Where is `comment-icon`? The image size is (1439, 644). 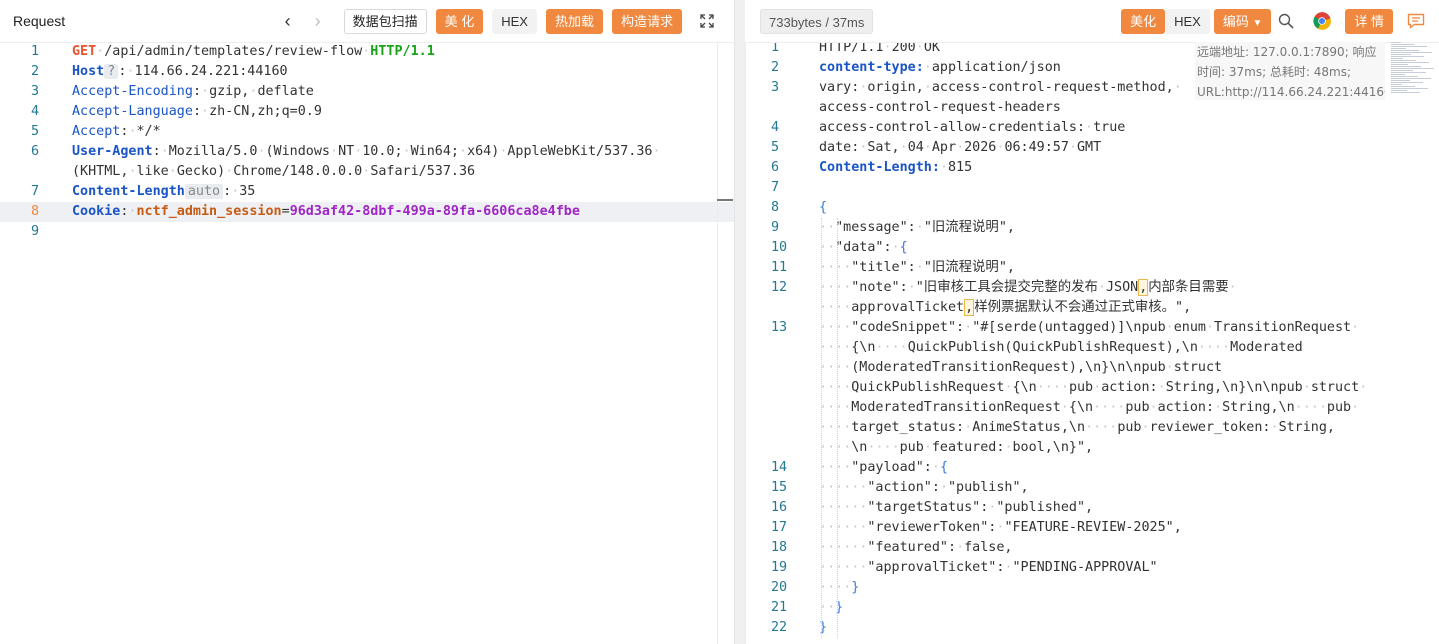 comment-icon is located at coordinates (1416, 21).